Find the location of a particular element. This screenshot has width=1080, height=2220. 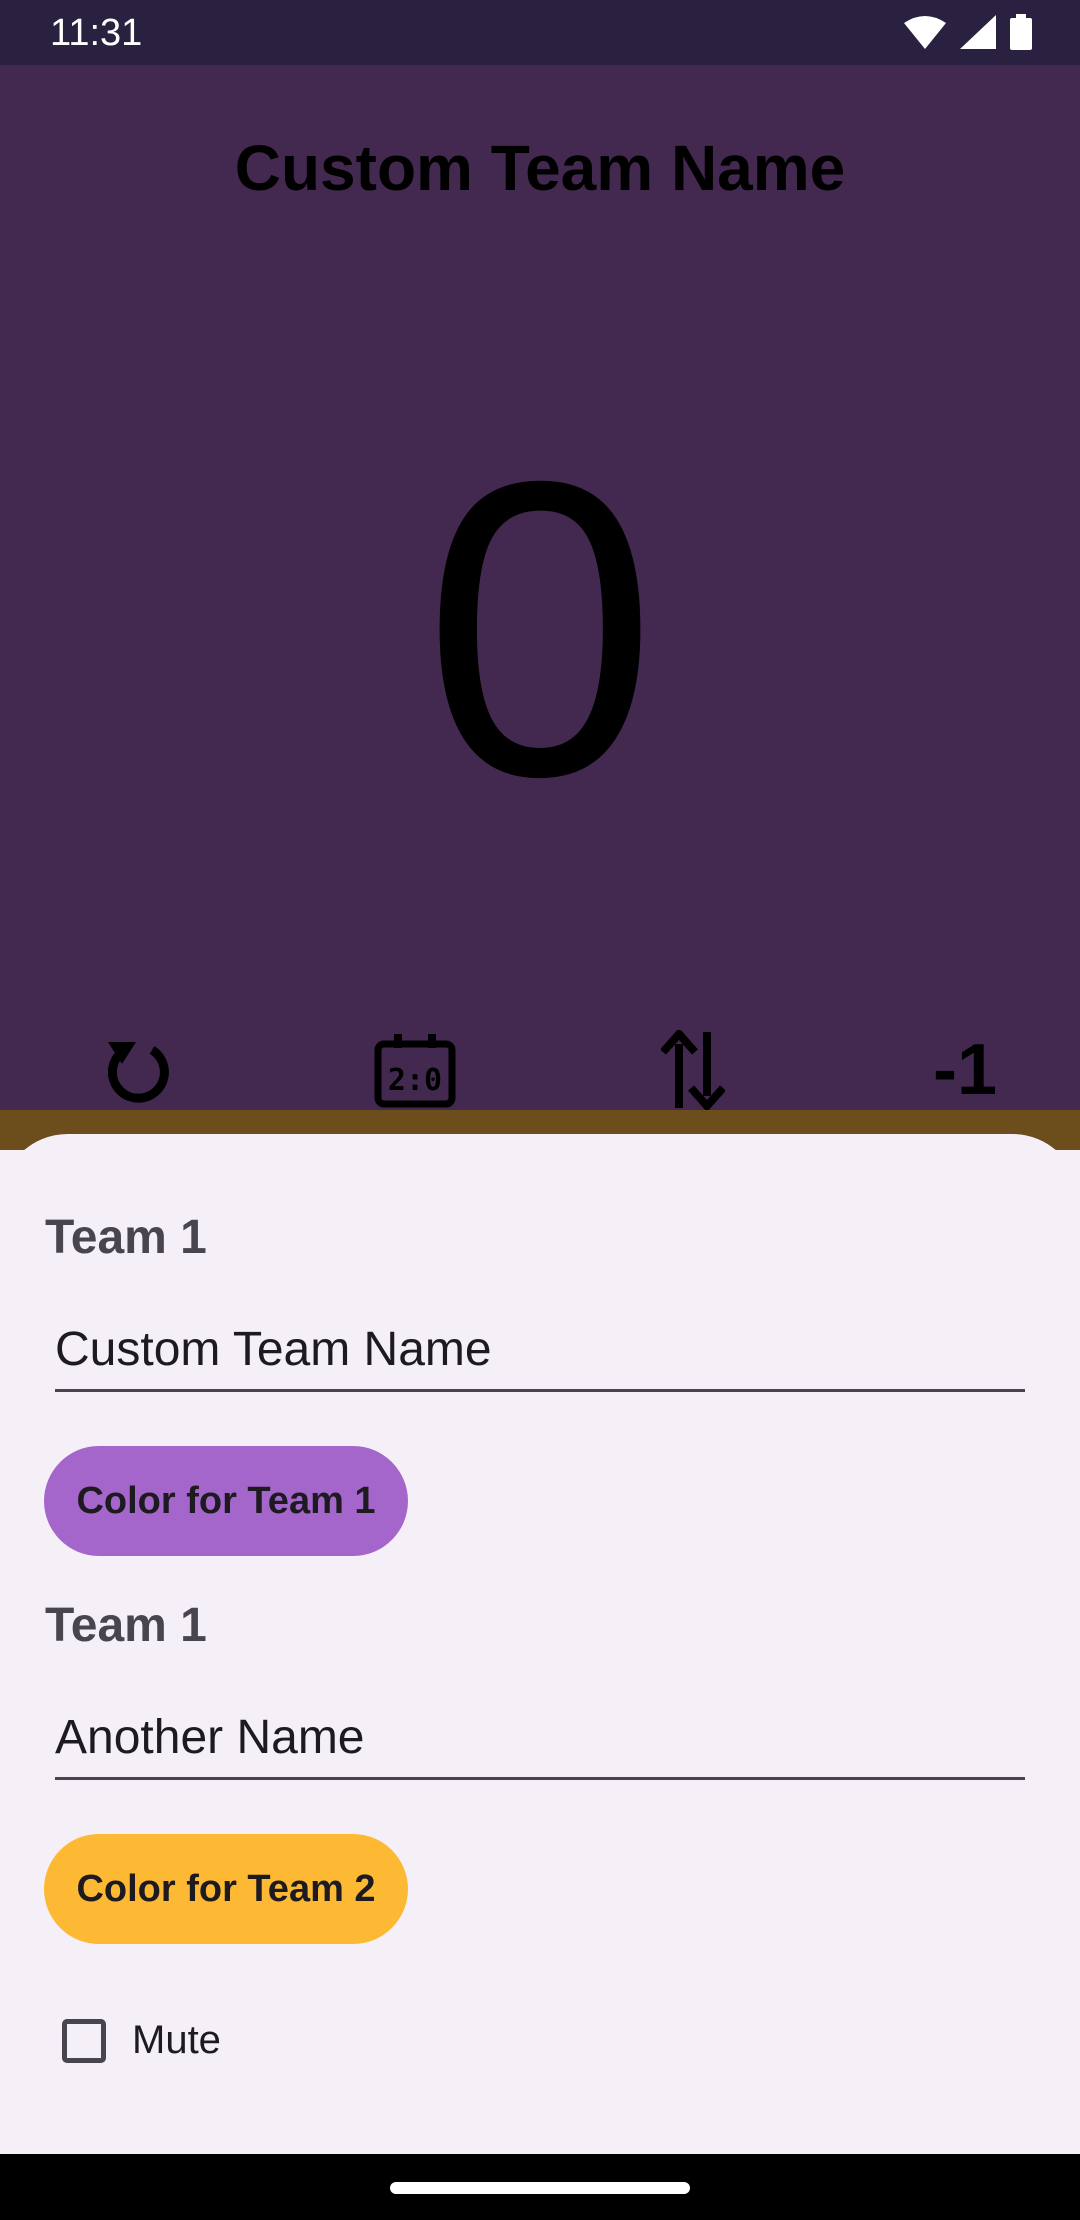

minus-one-label: -1 is located at coordinates (965, 1070).